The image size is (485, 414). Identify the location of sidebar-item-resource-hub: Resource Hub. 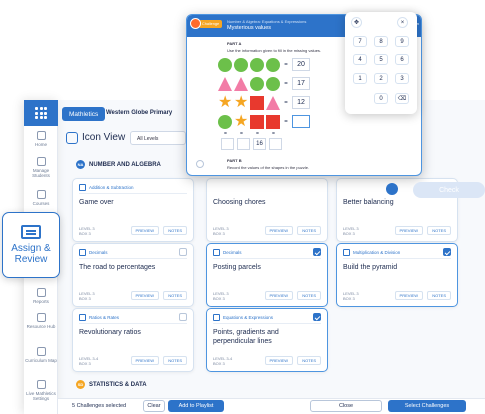
(41, 321).